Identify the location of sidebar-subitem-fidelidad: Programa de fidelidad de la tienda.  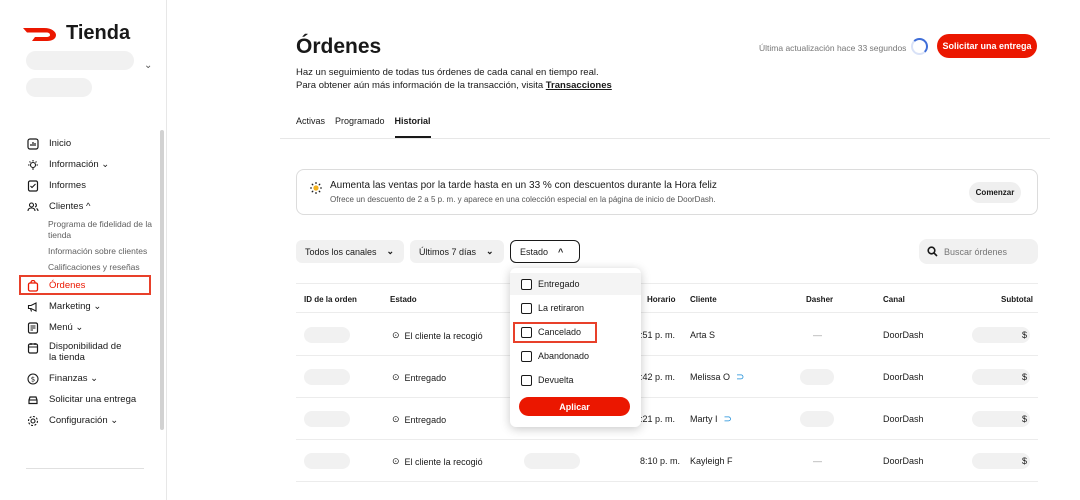
(80, 230).